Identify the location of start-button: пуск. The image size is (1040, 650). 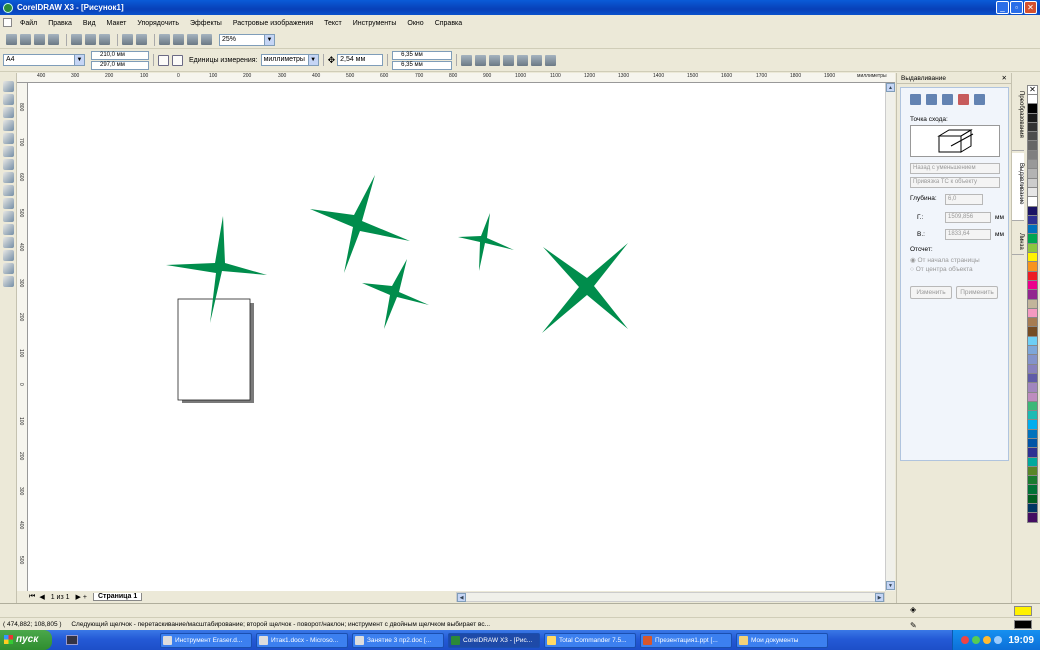
(26, 640).